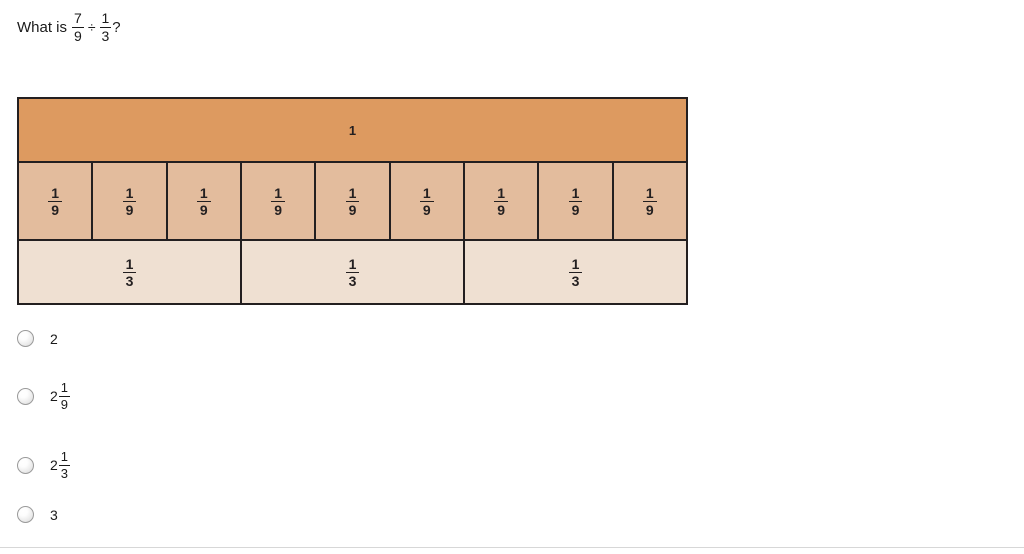 The height and width of the screenshot is (554, 1024). I want to click on answer-option-d-label: 3, so click(54, 515).